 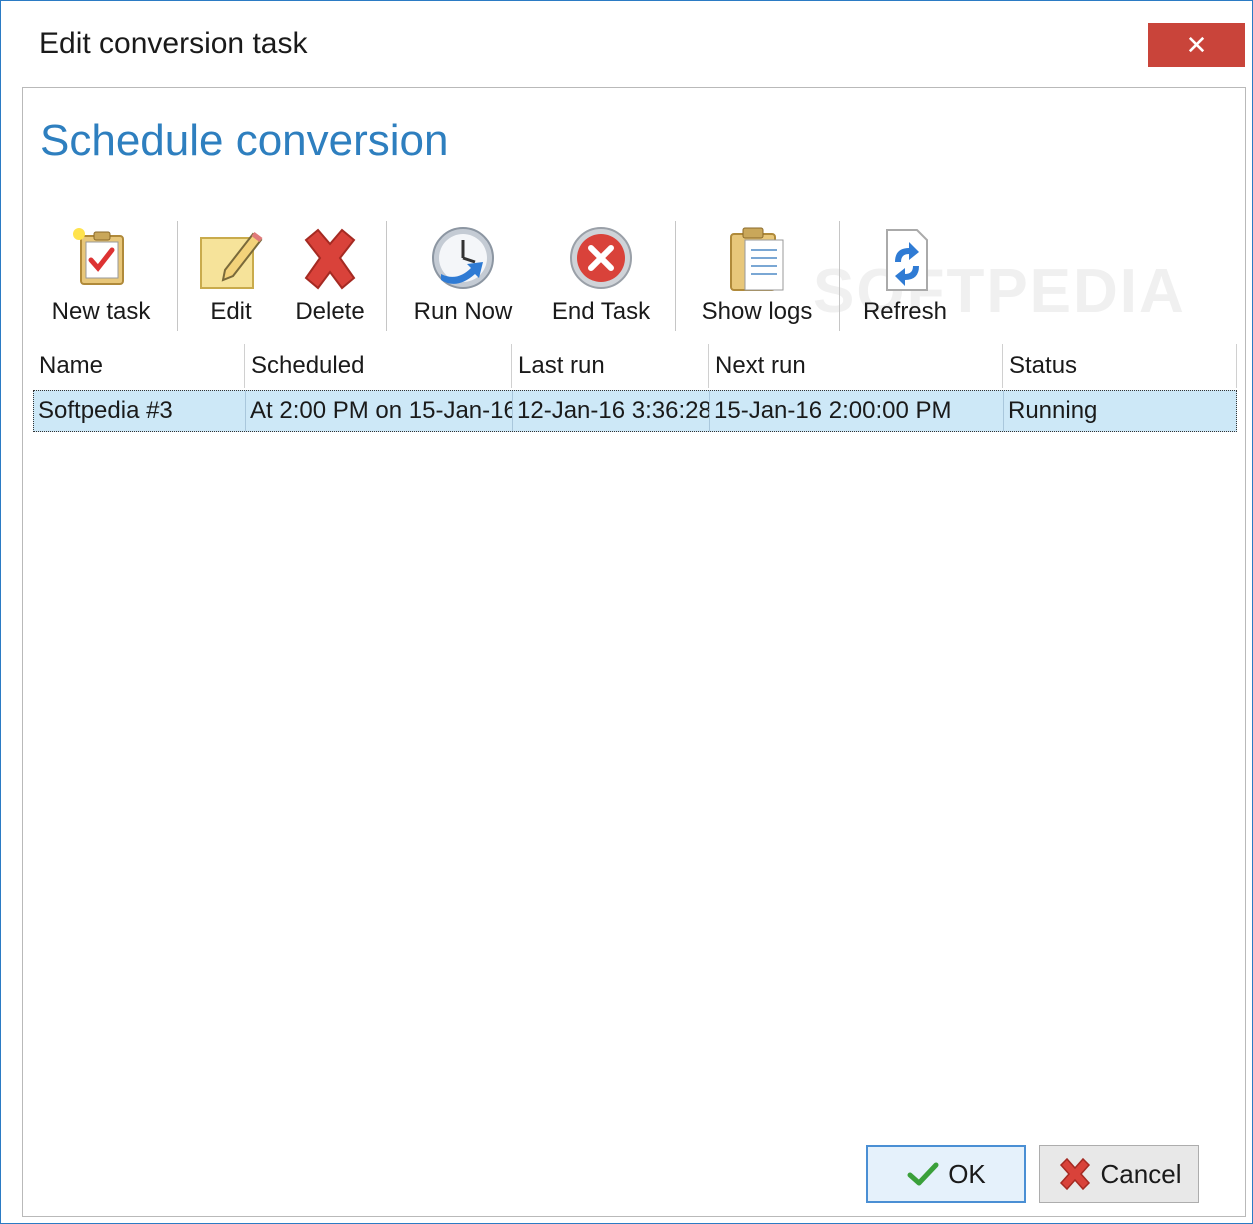 I want to click on refresh-button: Refresh, so click(x=905, y=277).